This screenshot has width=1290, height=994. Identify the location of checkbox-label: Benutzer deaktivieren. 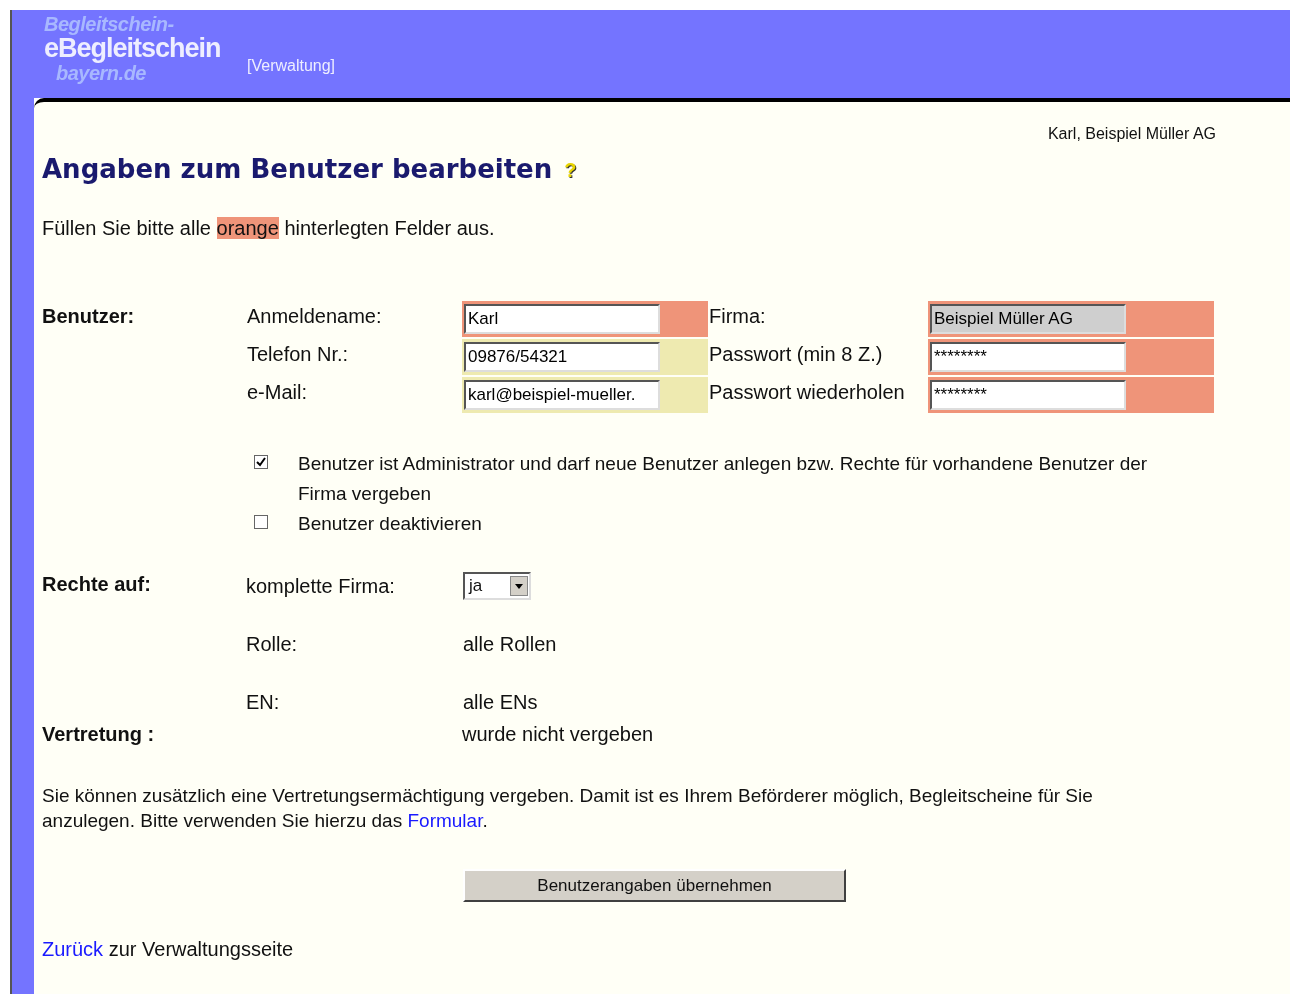
(390, 524).